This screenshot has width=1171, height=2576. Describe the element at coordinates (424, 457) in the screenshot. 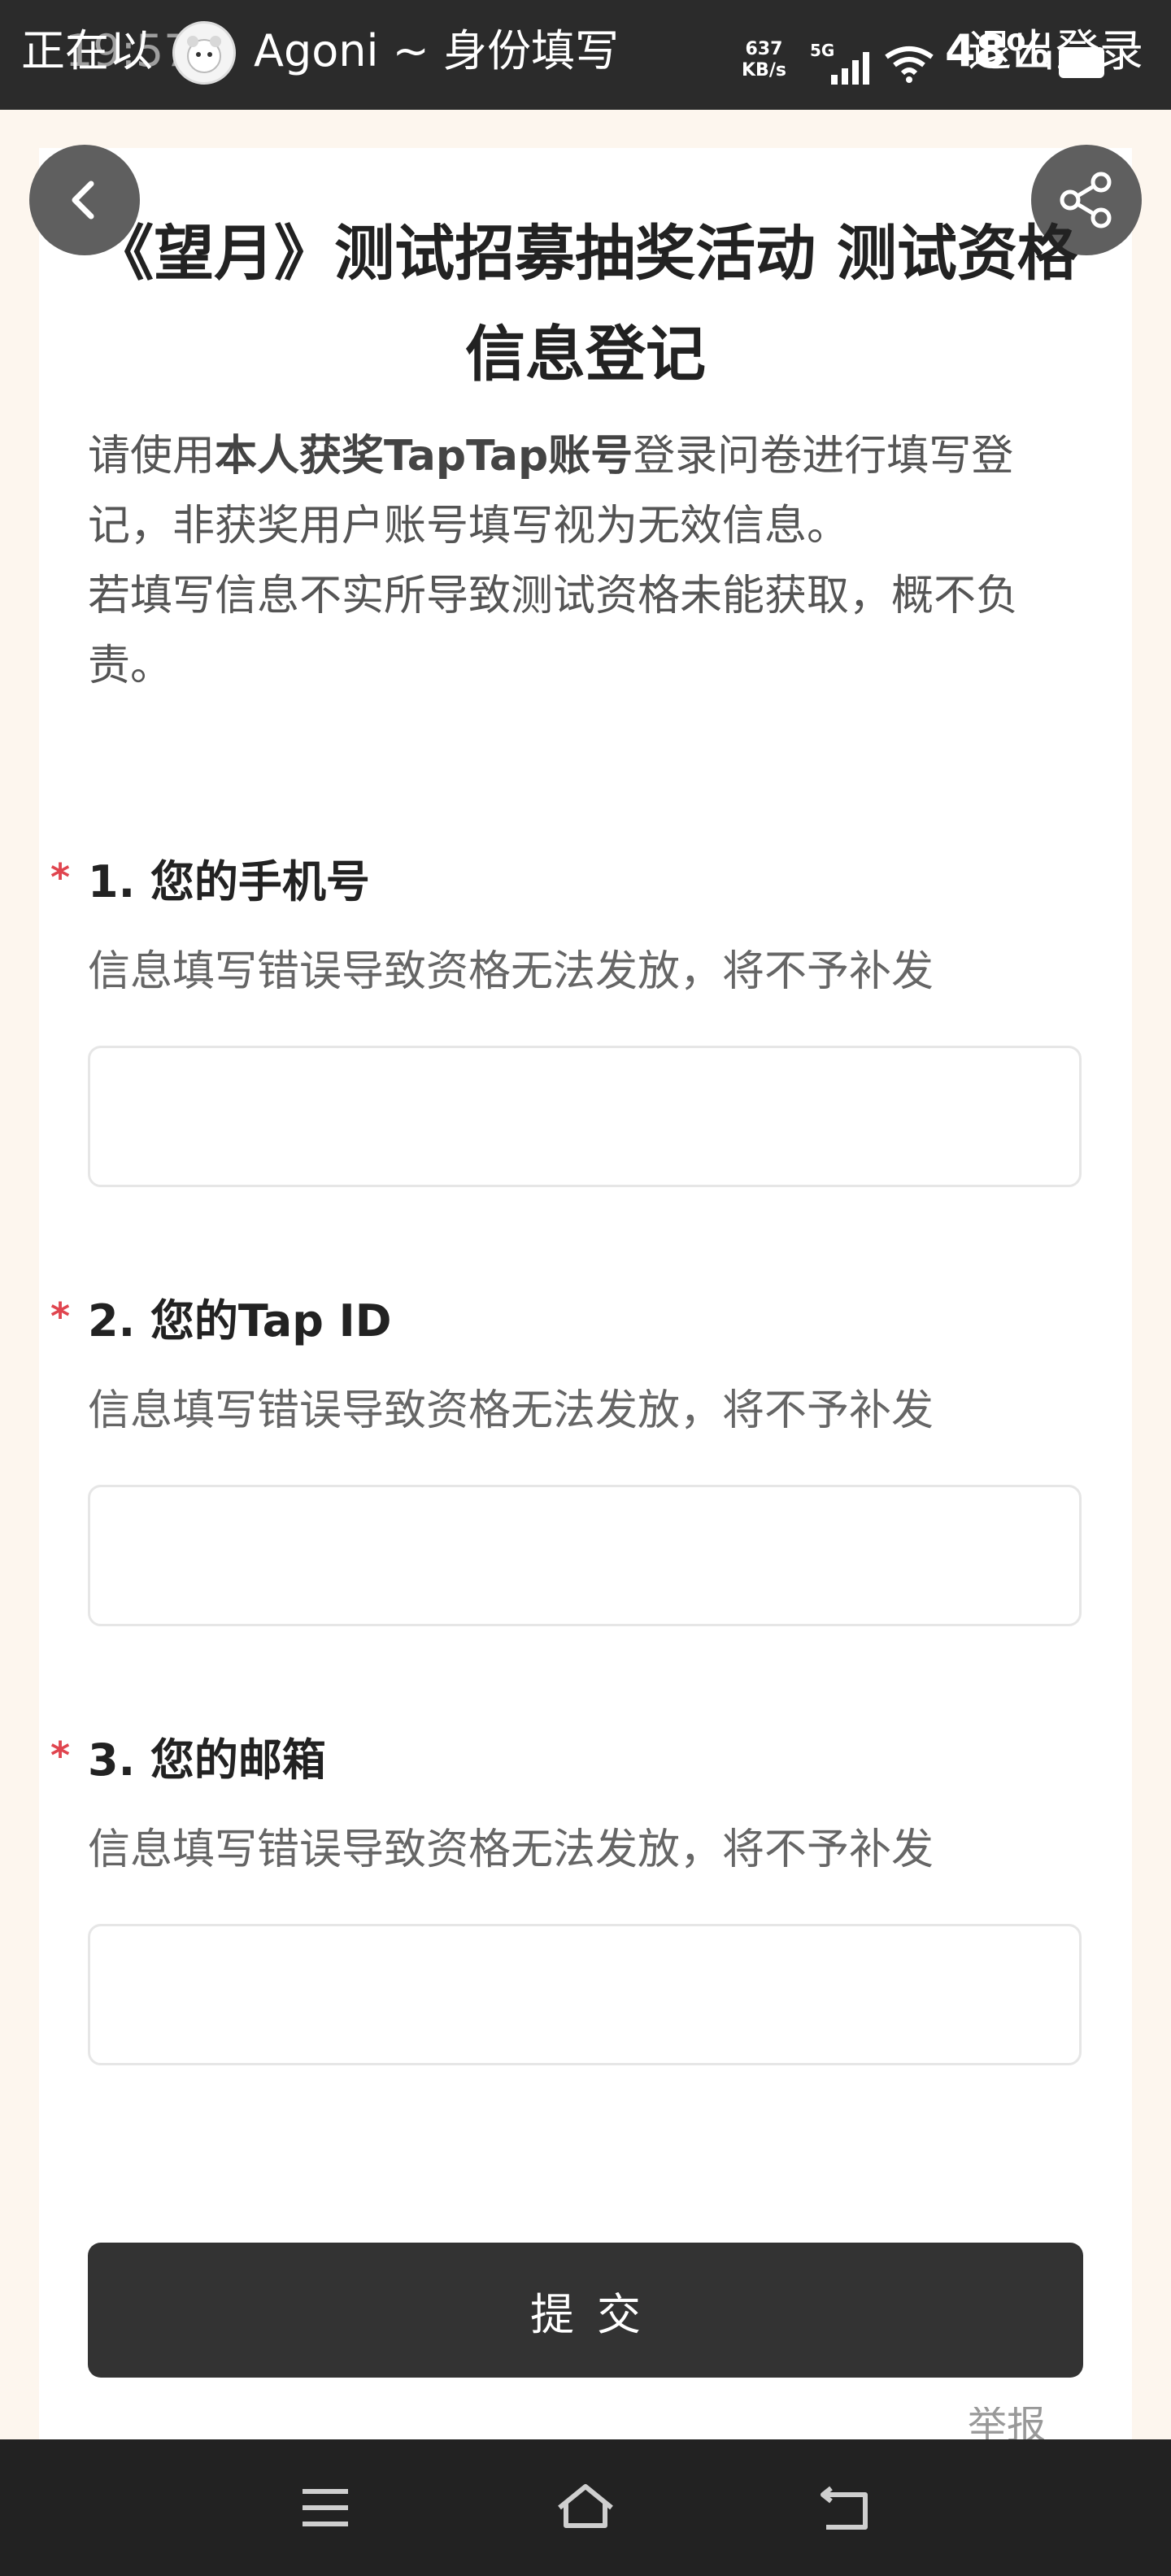

I see `intro-bold: 本人获奖TapTap账号` at that location.